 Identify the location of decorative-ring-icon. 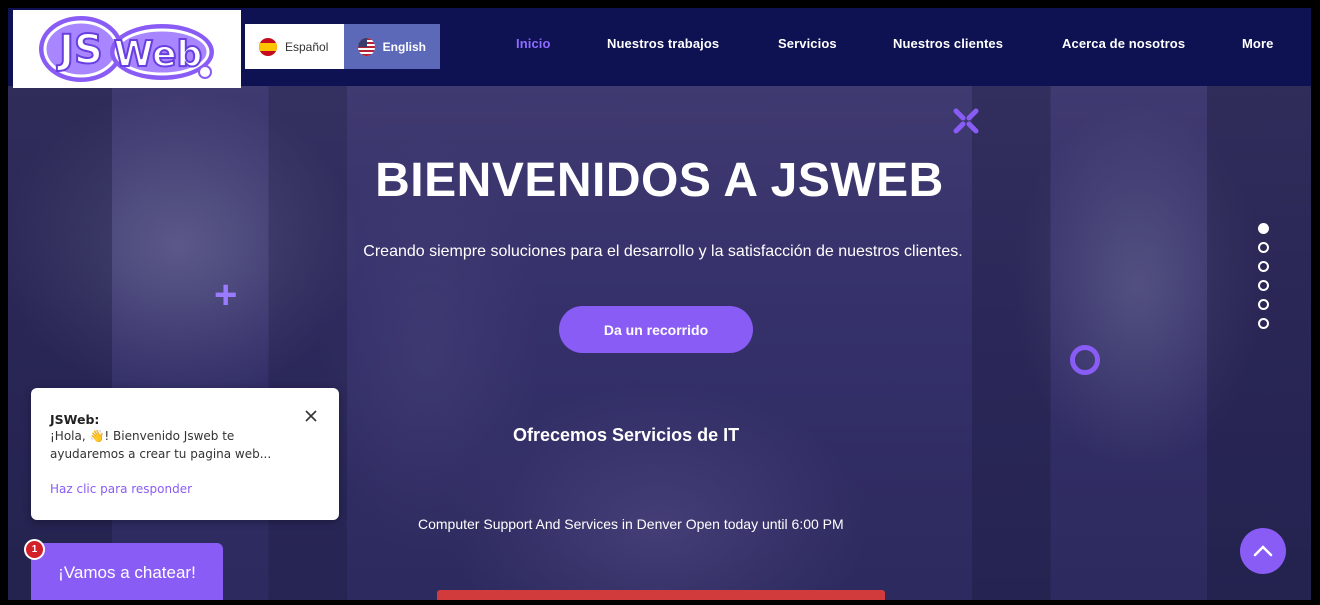
(1085, 360).